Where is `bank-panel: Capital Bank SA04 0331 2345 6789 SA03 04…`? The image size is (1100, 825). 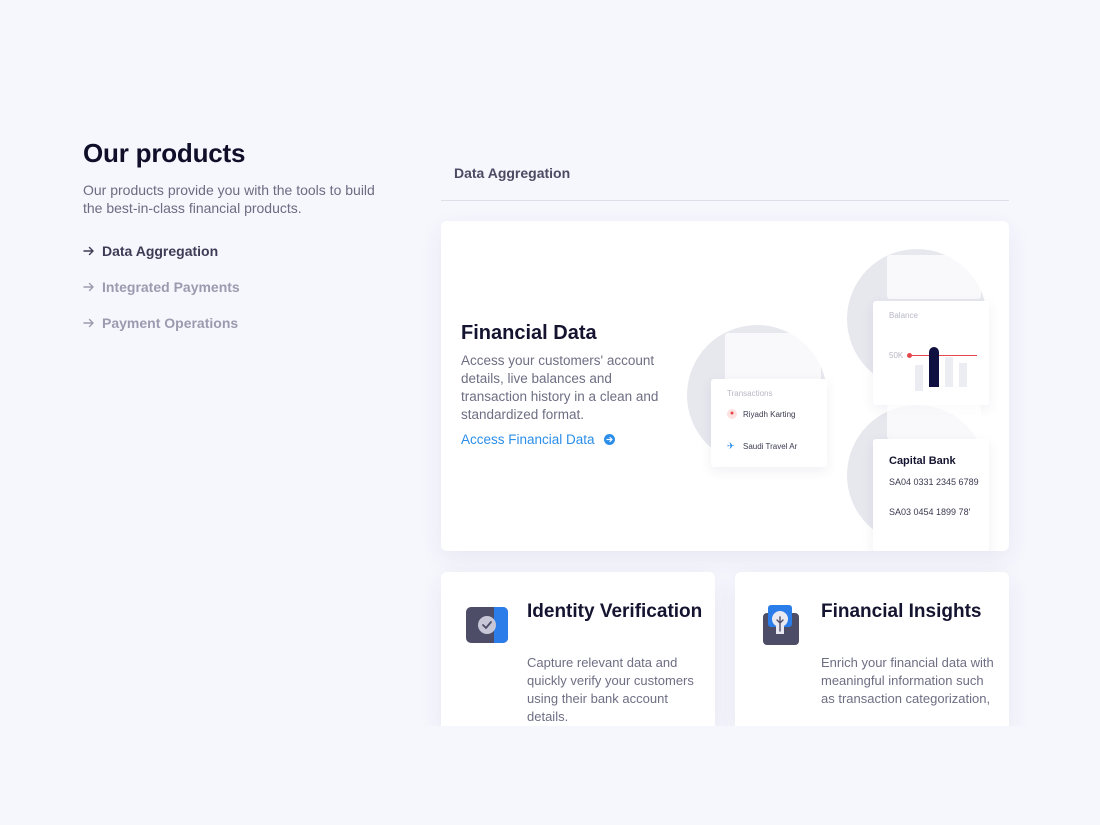
bank-panel: Capital Bank SA04 0331 2345 6789 SA03 04… is located at coordinates (931, 495).